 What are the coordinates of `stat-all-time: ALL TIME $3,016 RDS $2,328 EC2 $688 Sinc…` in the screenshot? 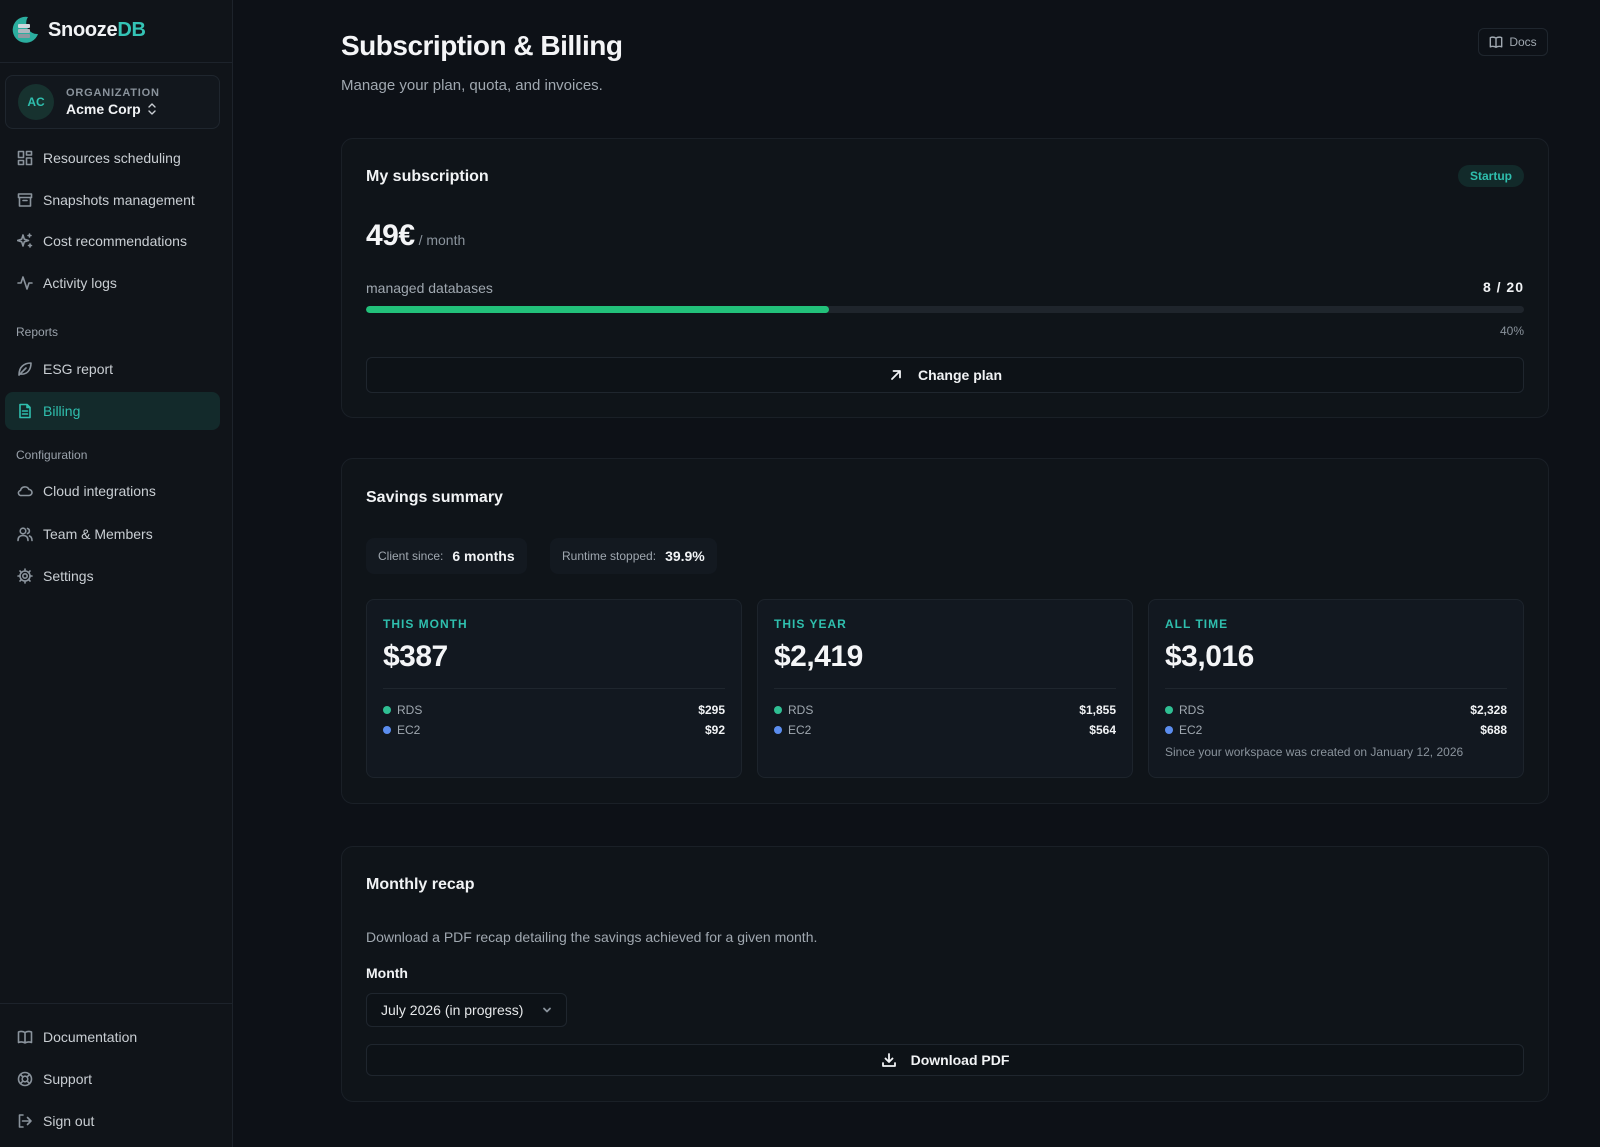 It's located at (1336, 688).